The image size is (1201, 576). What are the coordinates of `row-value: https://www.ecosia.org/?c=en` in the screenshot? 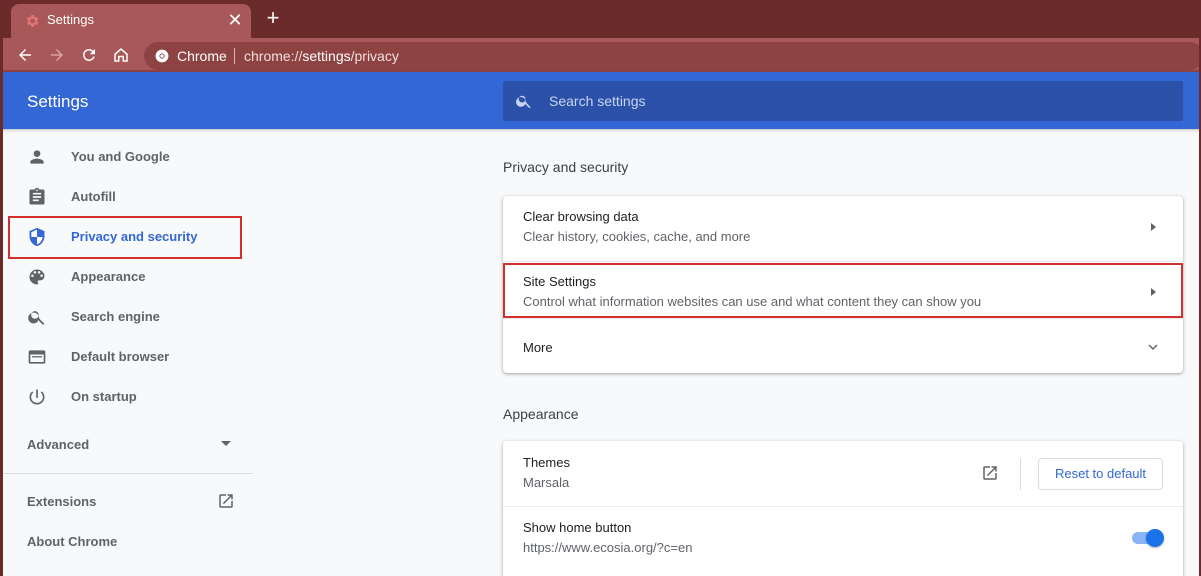 It's located at (608, 547).